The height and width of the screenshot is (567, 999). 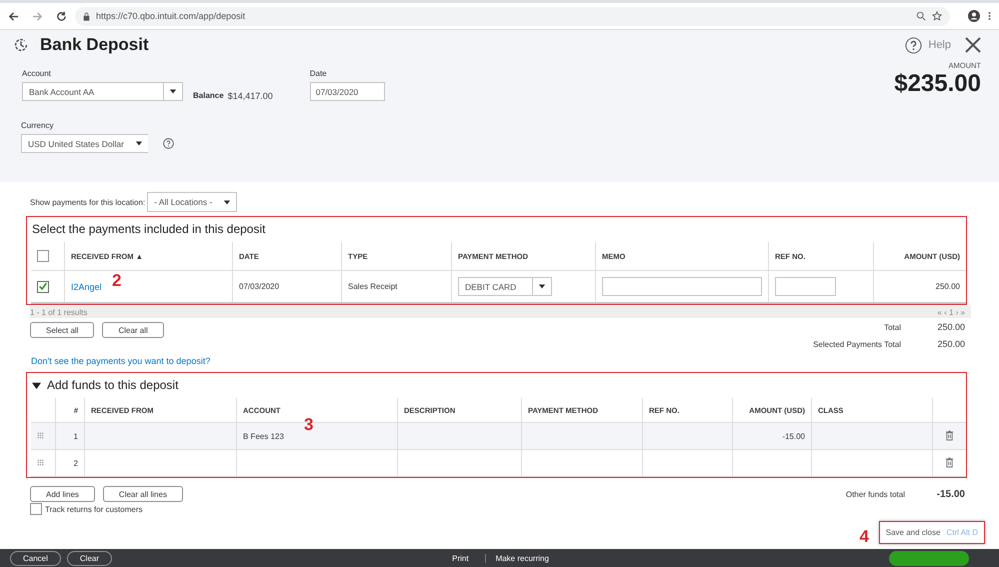 What do you see at coordinates (94, 45) in the screenshot?
I see `page-title: Bank Deposit` at bounding box center [94, 45].